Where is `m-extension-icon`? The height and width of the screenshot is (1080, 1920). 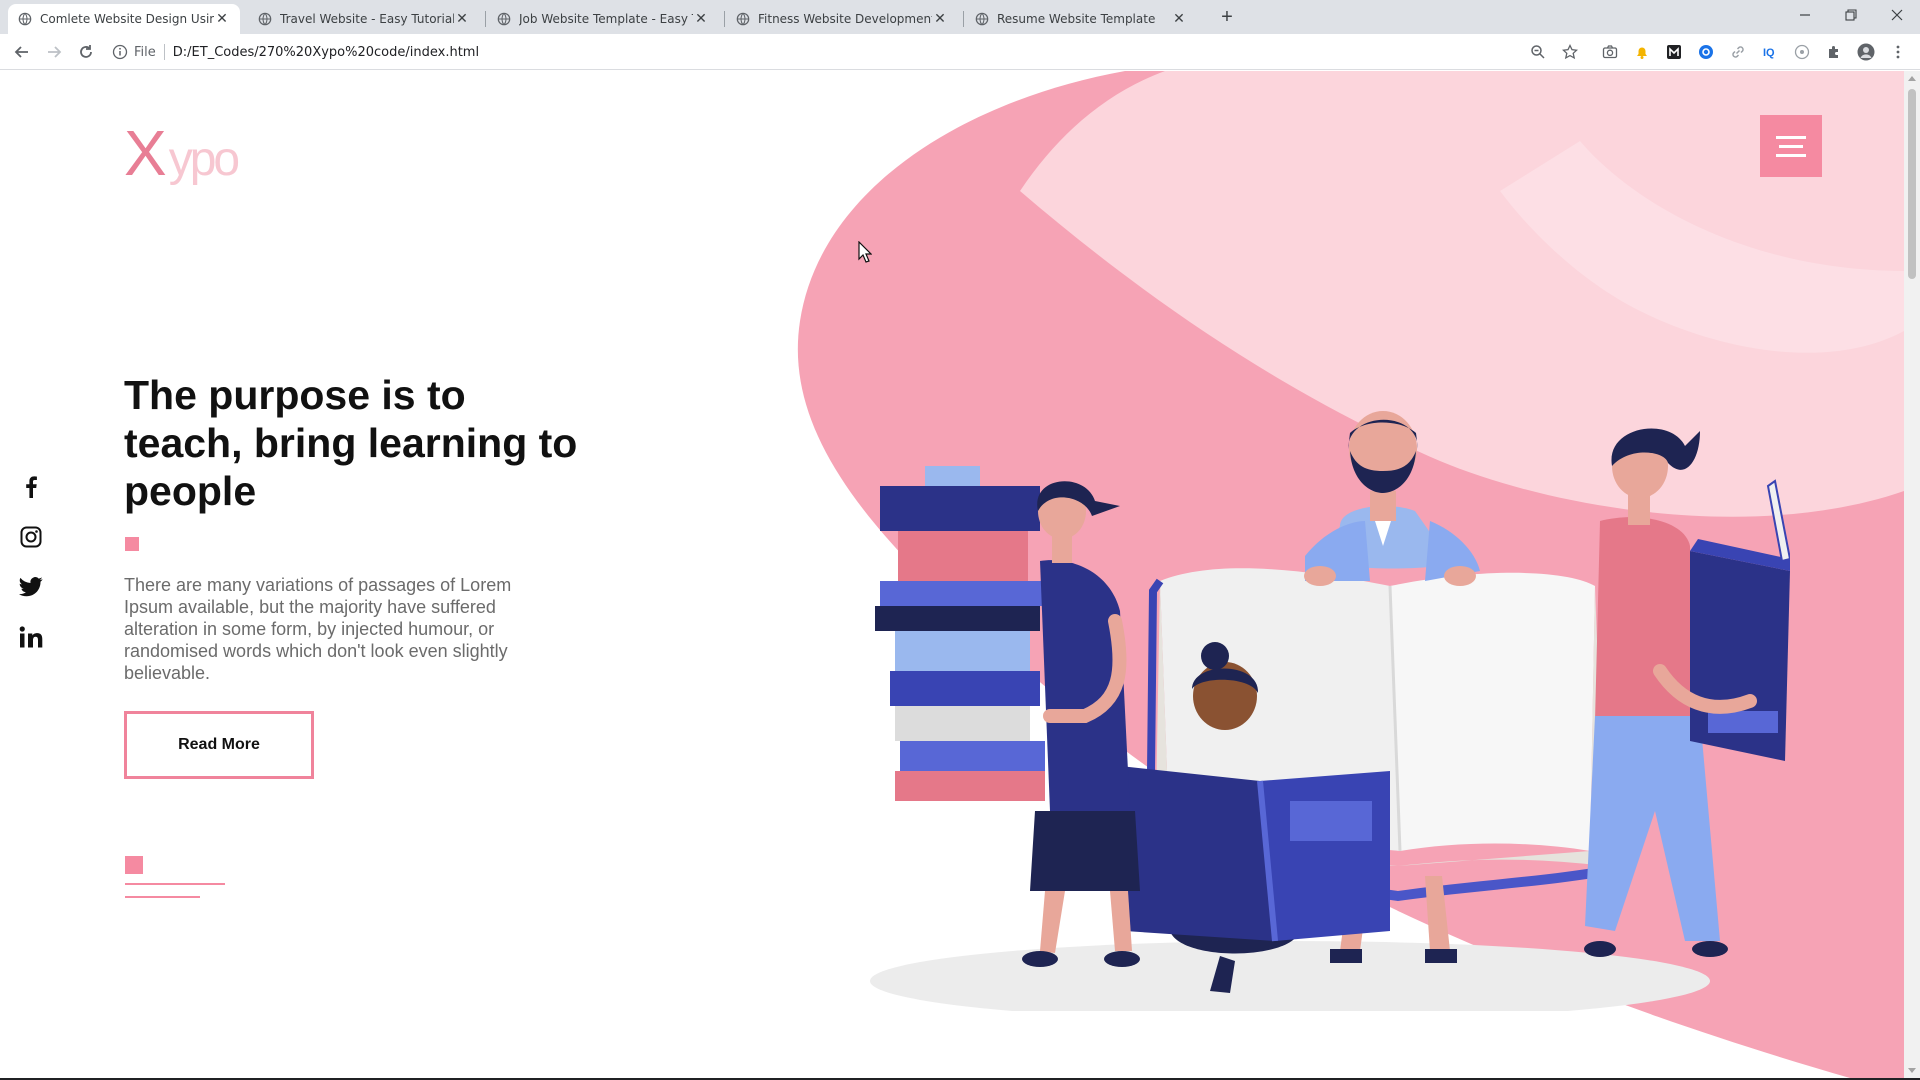 m-extension-icon is located at coordinates (1674, 52).